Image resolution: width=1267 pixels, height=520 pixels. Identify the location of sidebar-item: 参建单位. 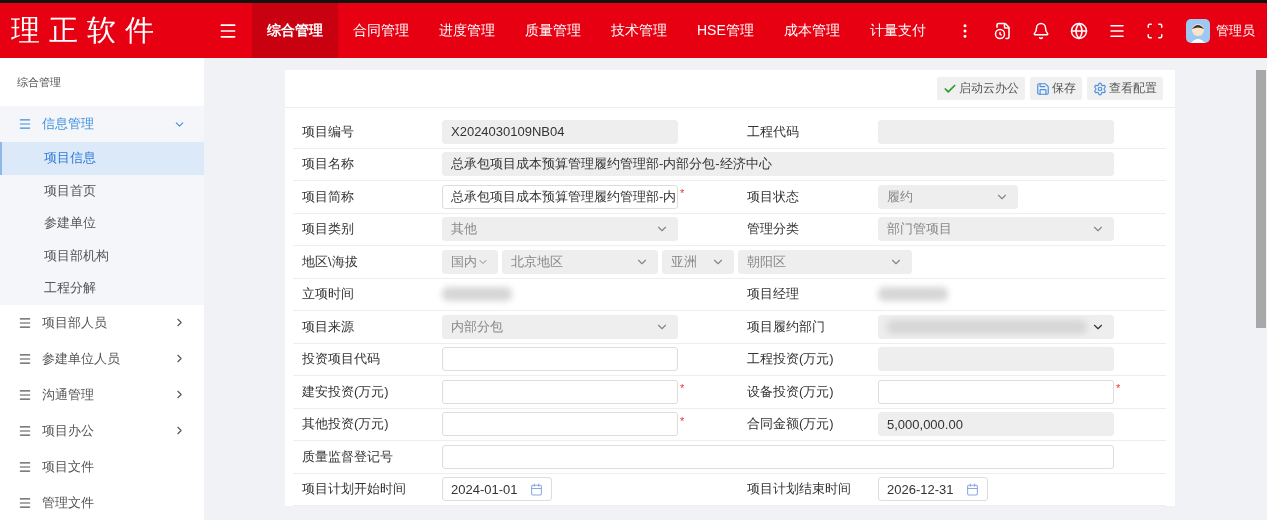
(102, 223).